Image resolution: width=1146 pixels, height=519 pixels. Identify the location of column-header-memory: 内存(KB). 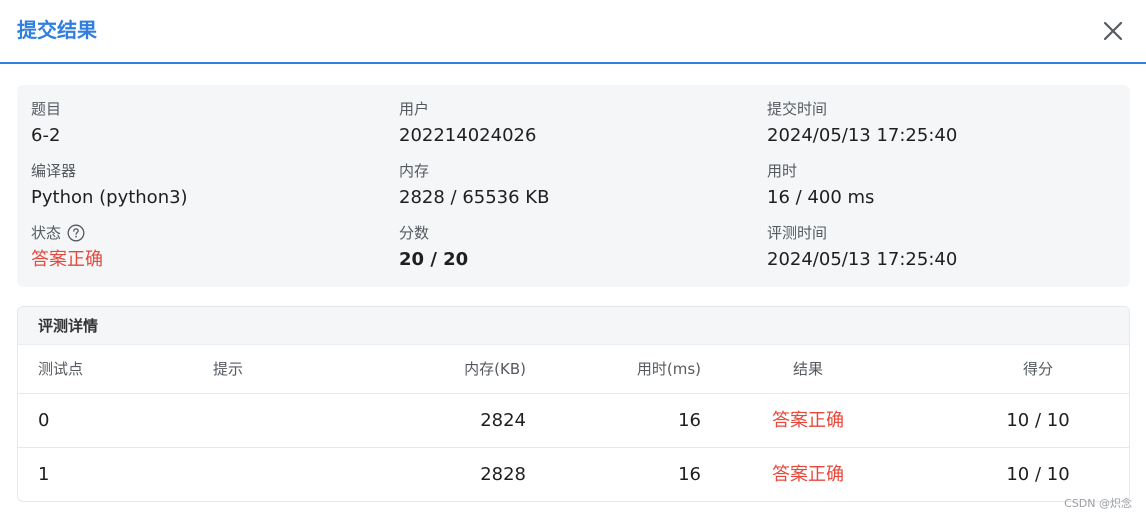
(495, 369).